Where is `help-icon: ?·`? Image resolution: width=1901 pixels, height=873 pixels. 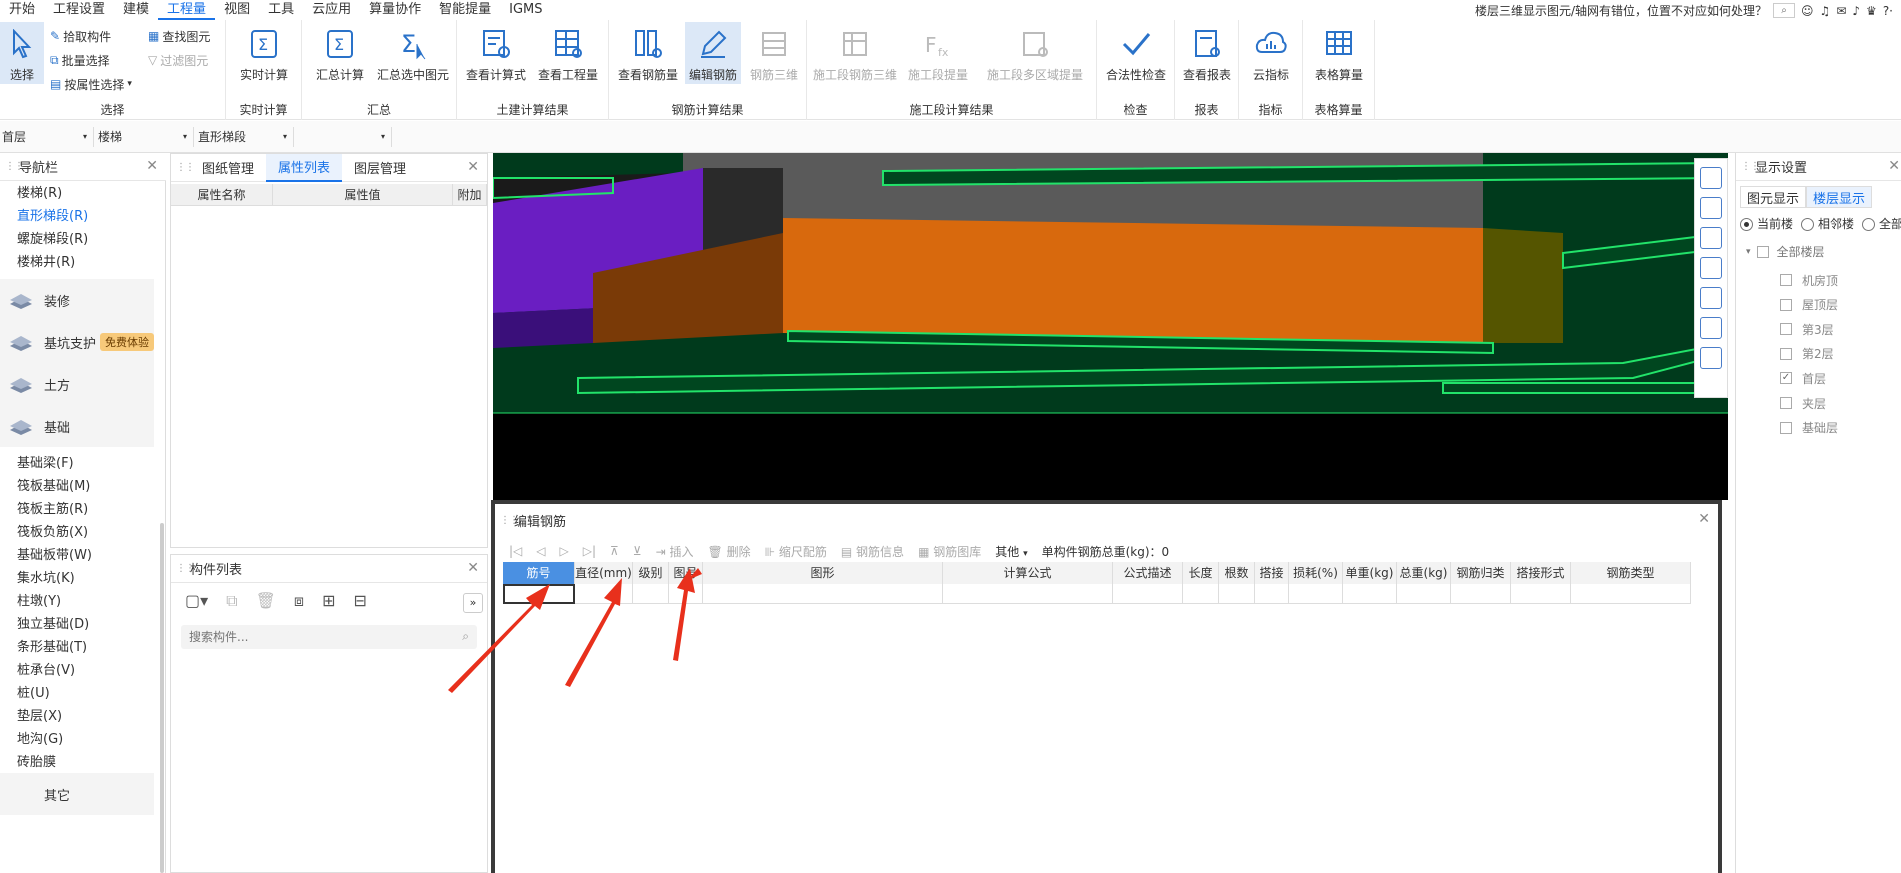
help-icon: ?· is located at coordinates (1888, 11).